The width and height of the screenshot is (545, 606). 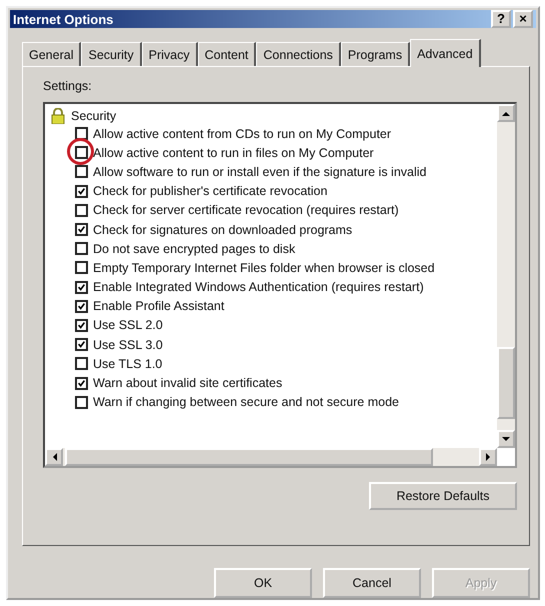 What do you see at coordinates (259, 171) in the screenshot?
I see `option-label: Allow software to run or install even if the signature is invalid` at bounding box center [259, 171].